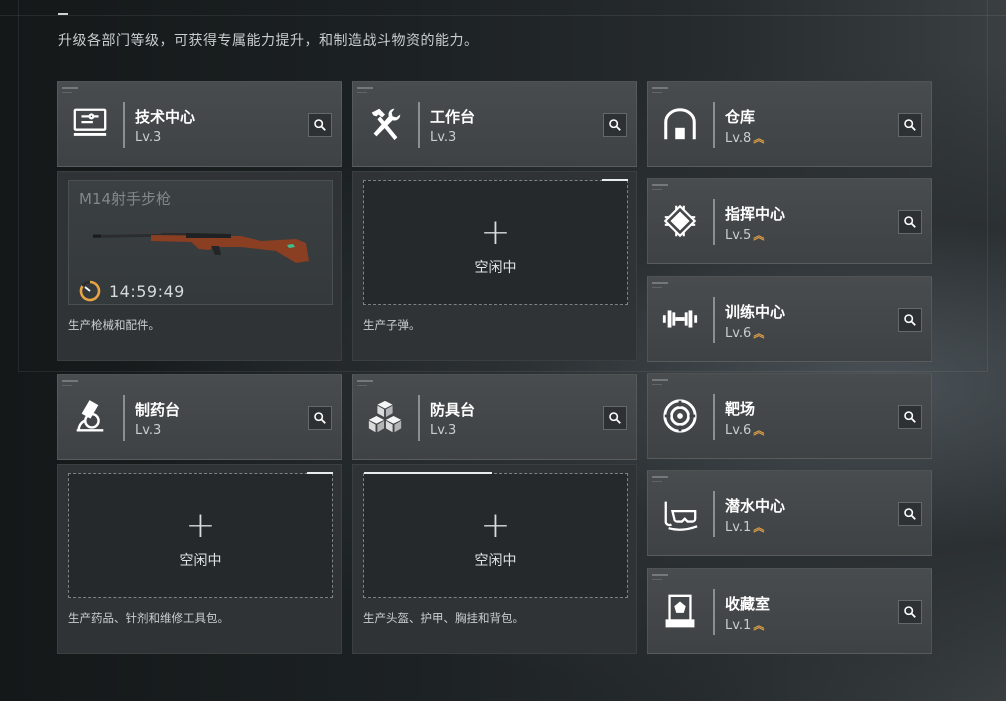 Image resolution: width=1006 pixels, height=701 pixels. I want to click on production-panel-pharmacy: + 空闲中 生产药品、针剂和维修工具包。, so click(199, 559).